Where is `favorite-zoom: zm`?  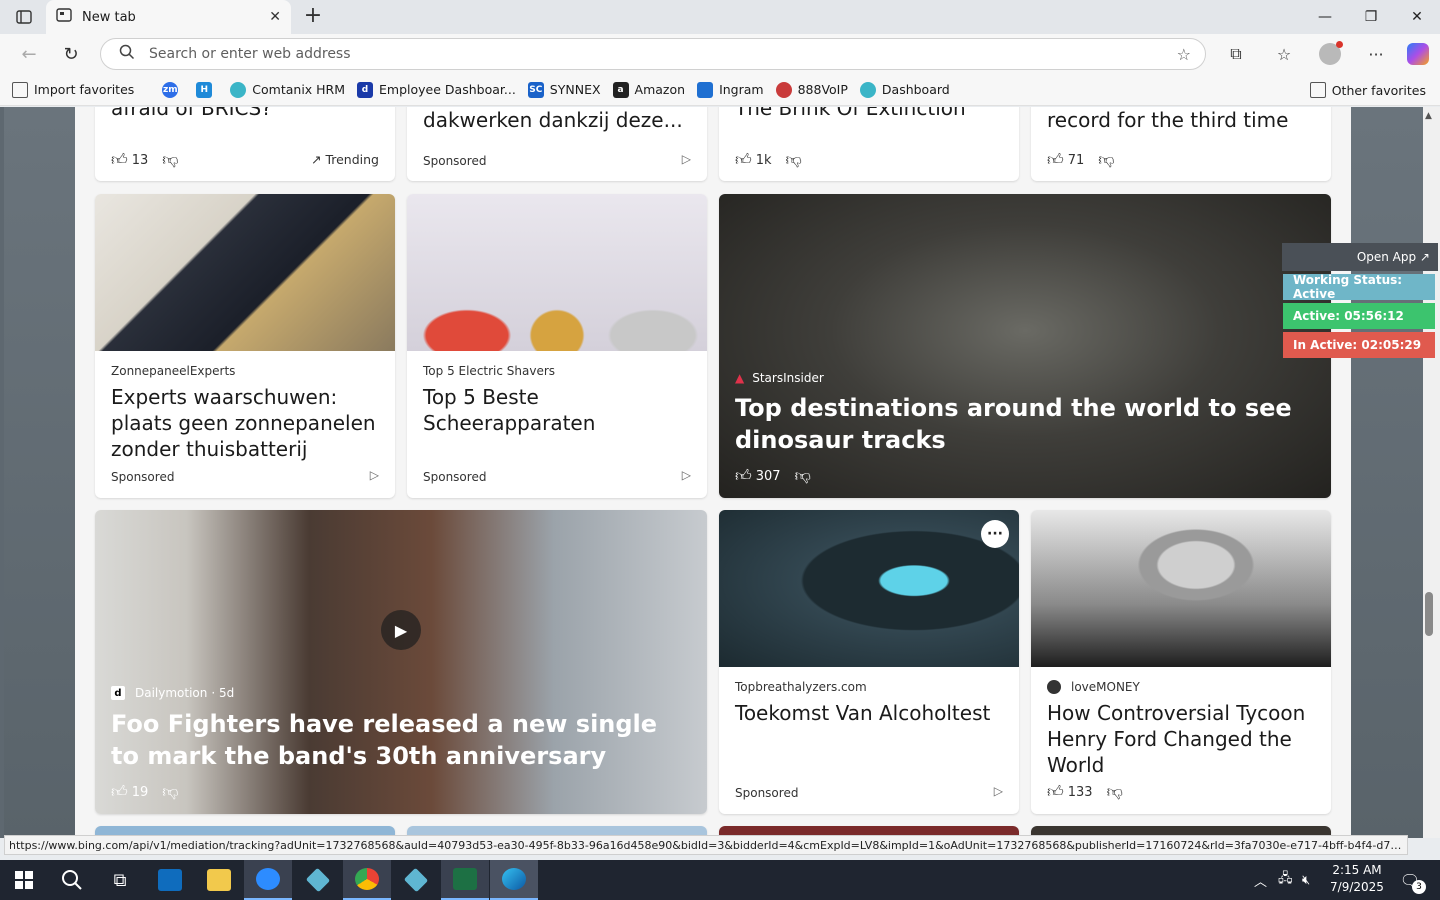
favorite-zoom: zm is located at coordinates (173, 89).